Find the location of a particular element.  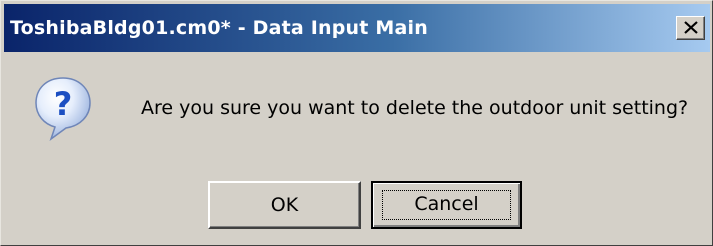

close-icon is located at coordinates (691, 27).